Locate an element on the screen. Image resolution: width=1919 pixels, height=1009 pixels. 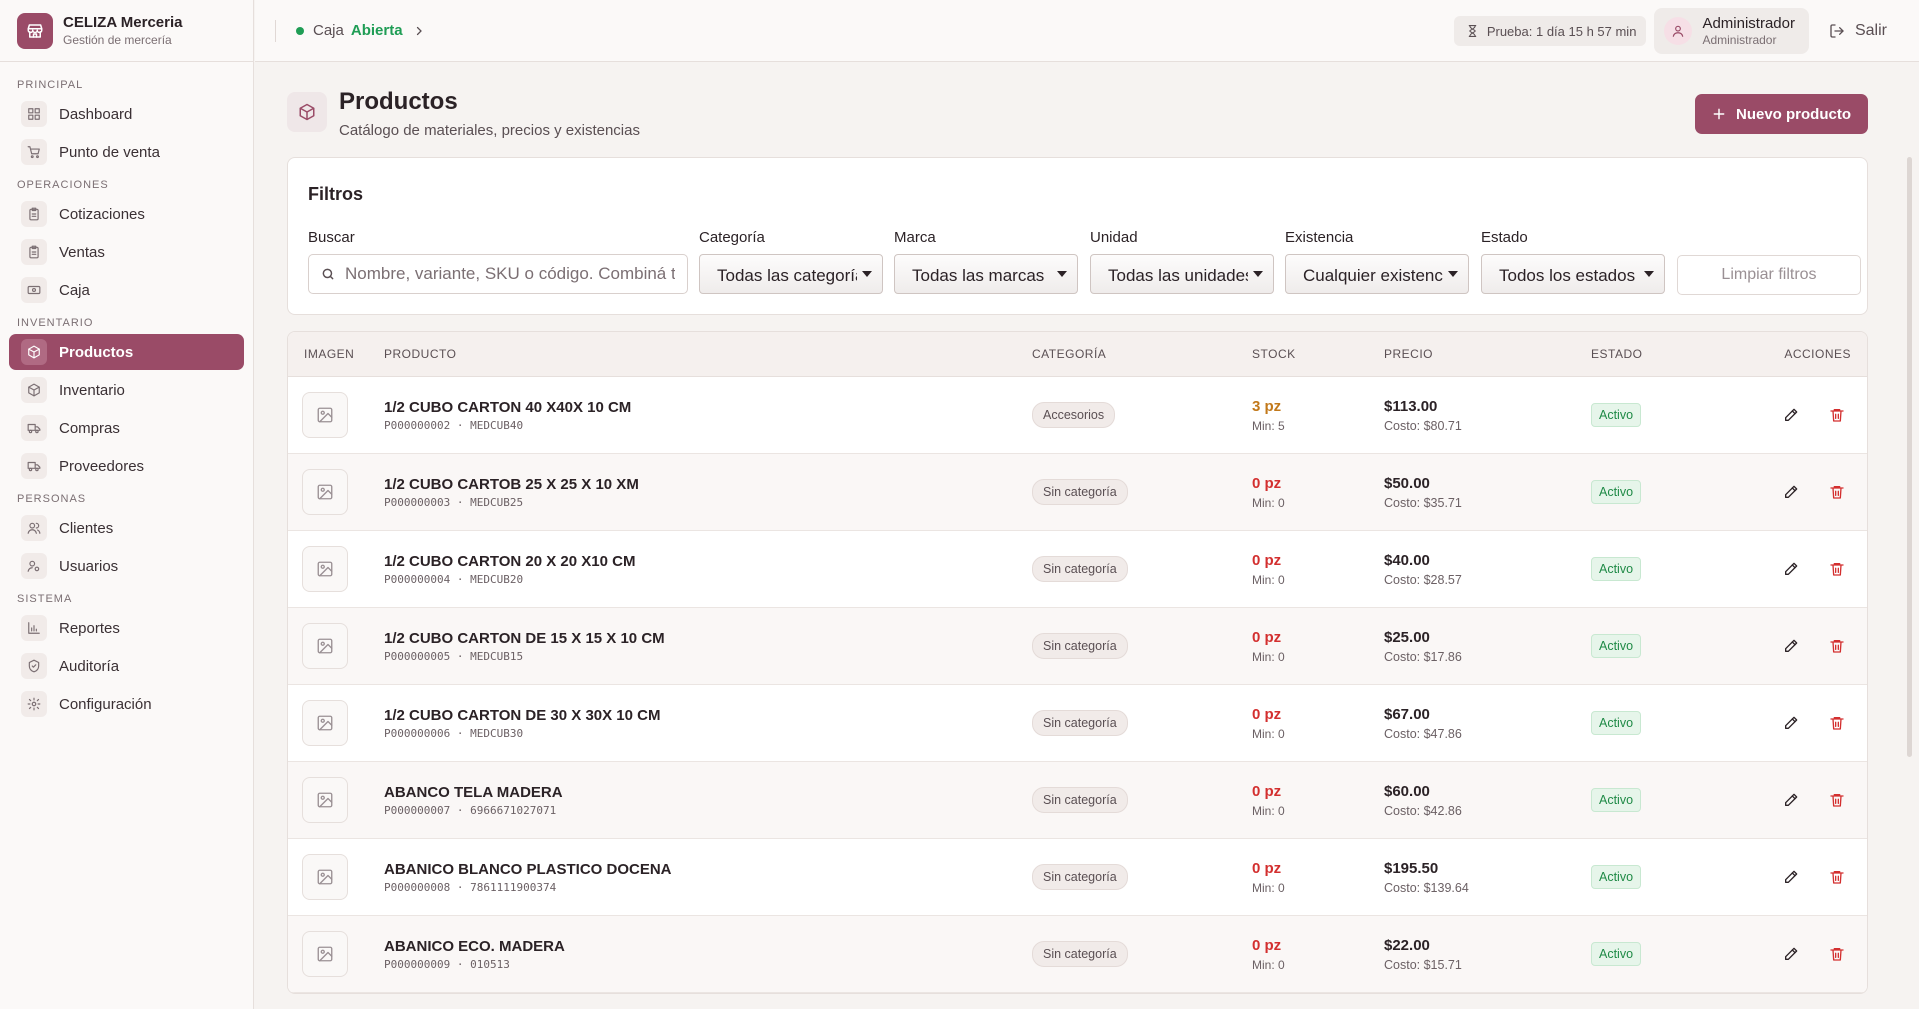
price-cost: Costo: $15.71 is located at coordinates (1423, 964).